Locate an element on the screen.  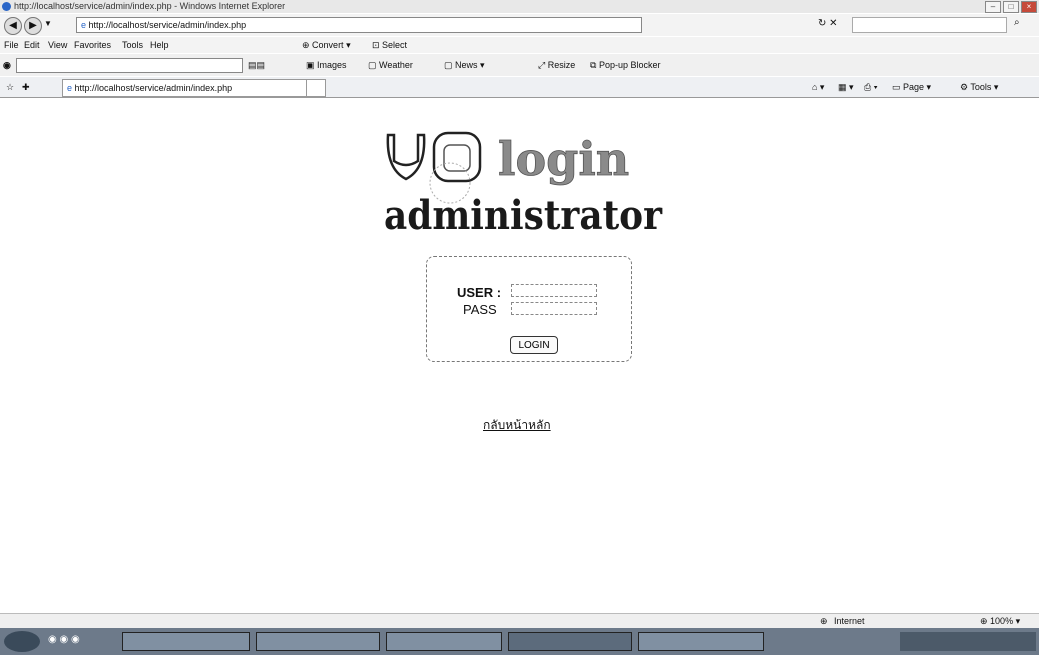
zoom-control: ⊕ 100% ▾ is located at coordinates (1000, 621).